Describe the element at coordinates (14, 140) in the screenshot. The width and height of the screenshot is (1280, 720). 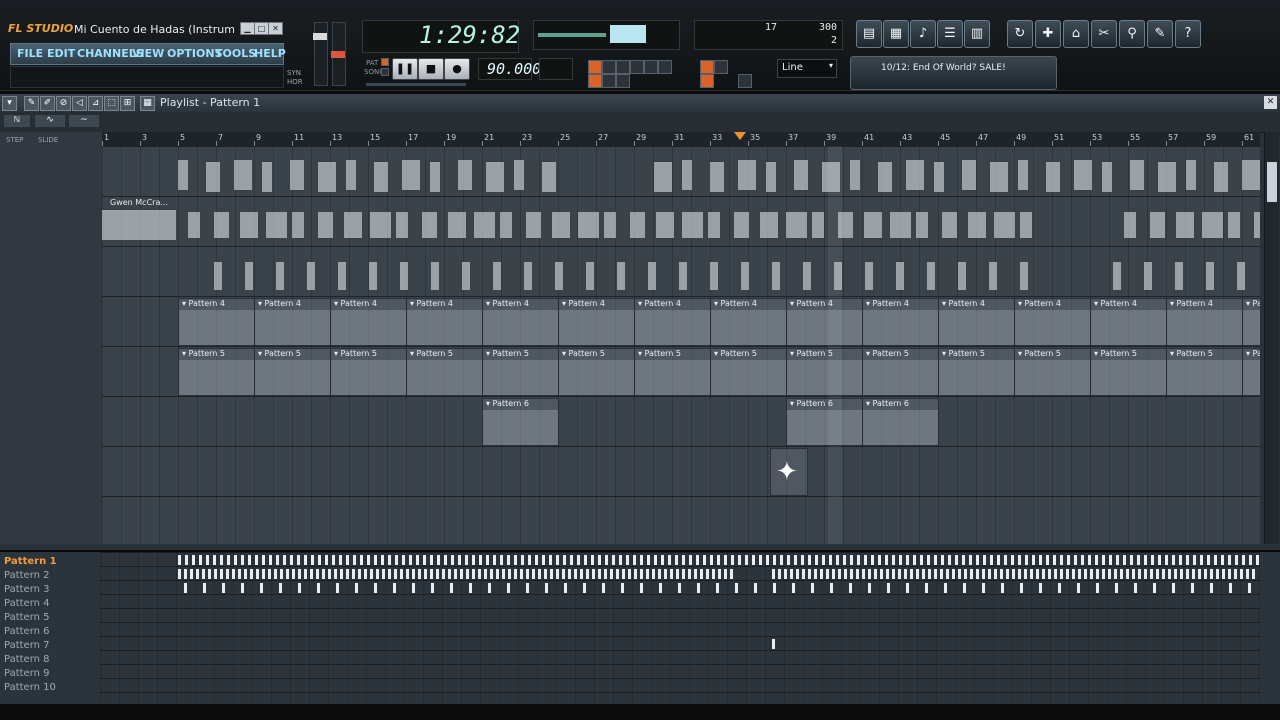
I see `step-mode-label: STEP` at that location.